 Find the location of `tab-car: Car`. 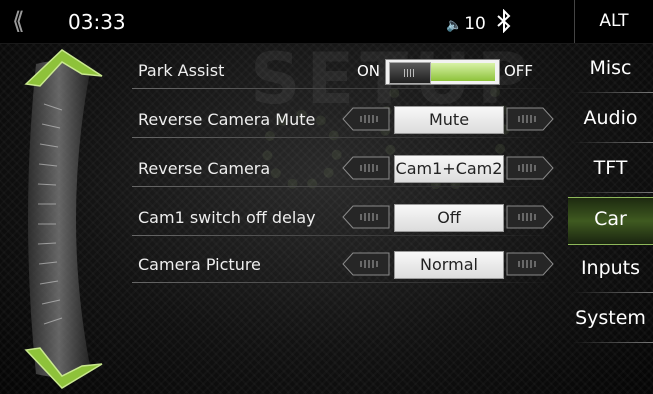

tab-car: Car is located at coordinates (610, 221).